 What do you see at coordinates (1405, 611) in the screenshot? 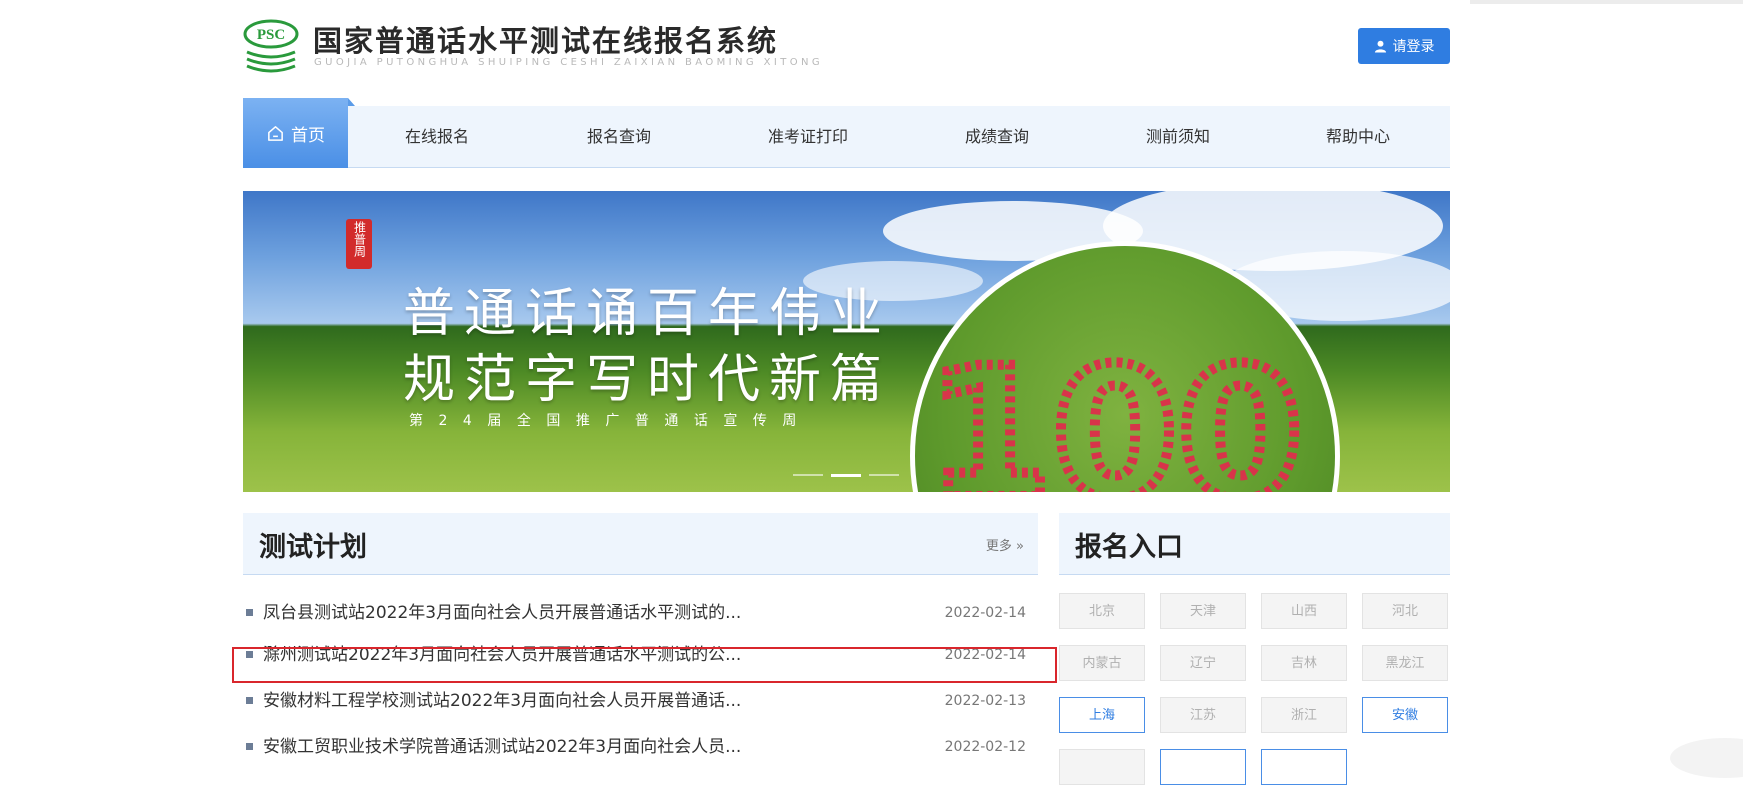
I see `region-button-hebei: 河北` at bounding box center [1405, 611].